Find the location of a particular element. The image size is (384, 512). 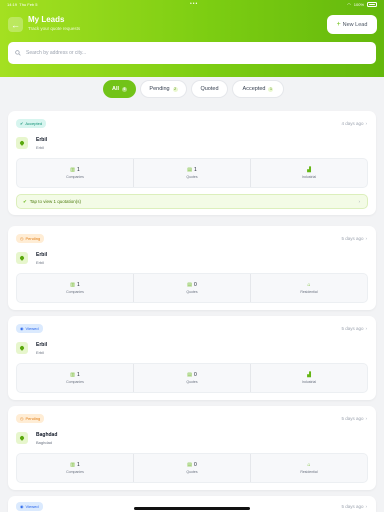

tab-all: All 6 is located at coordinates (119, 89).